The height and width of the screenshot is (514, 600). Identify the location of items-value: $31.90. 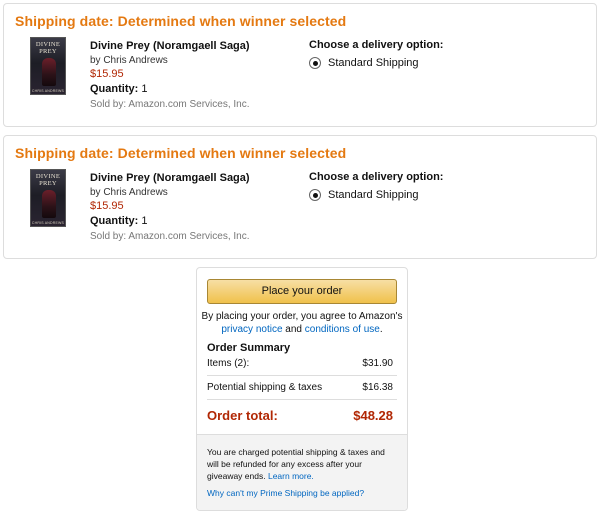
(377, 363).